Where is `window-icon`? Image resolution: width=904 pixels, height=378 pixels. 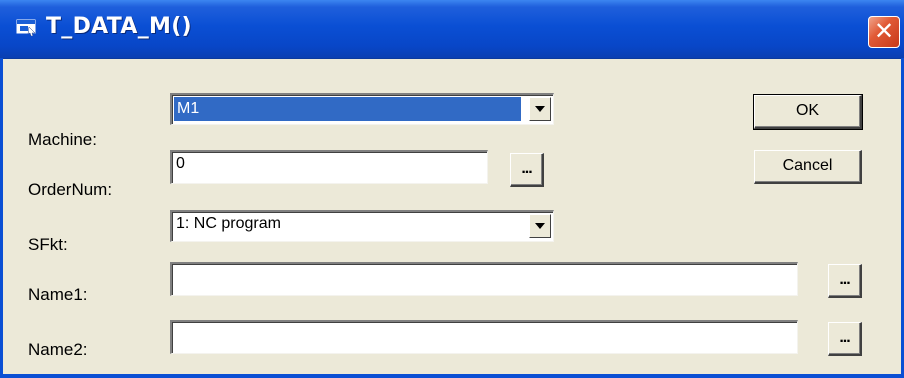
window-icon is located at coordinates (26, 27).